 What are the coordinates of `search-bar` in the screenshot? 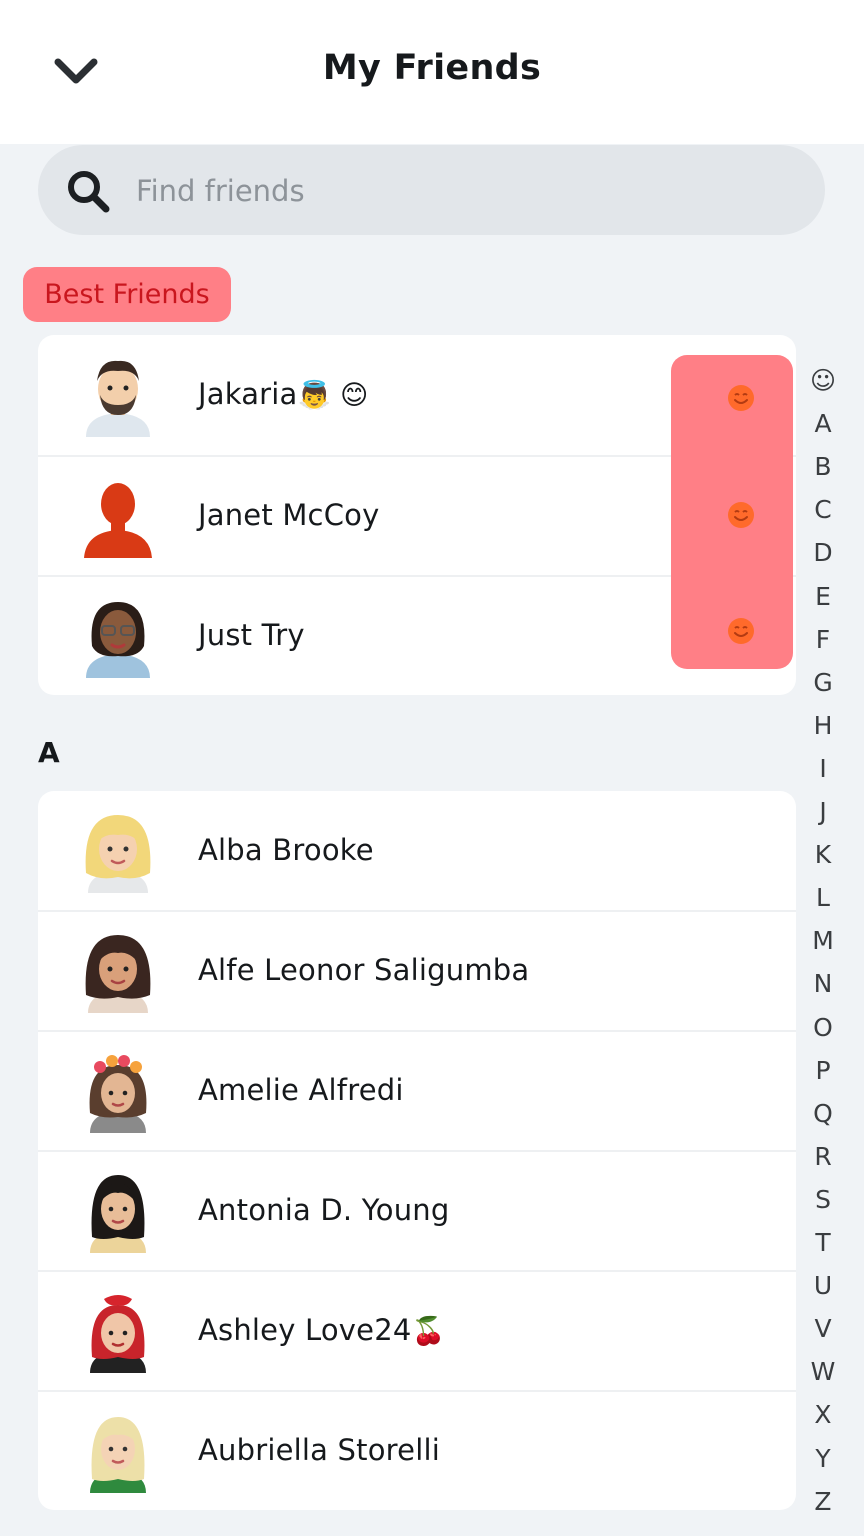 It's located at (431, 190).